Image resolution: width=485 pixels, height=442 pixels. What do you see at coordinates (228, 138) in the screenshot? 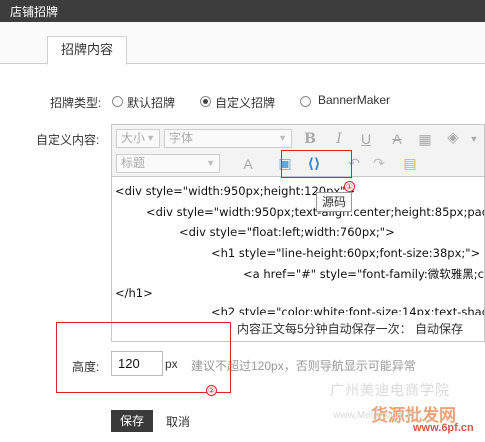
I see `font-family-select: 字体 ▼` at bounding box center [228, 138].